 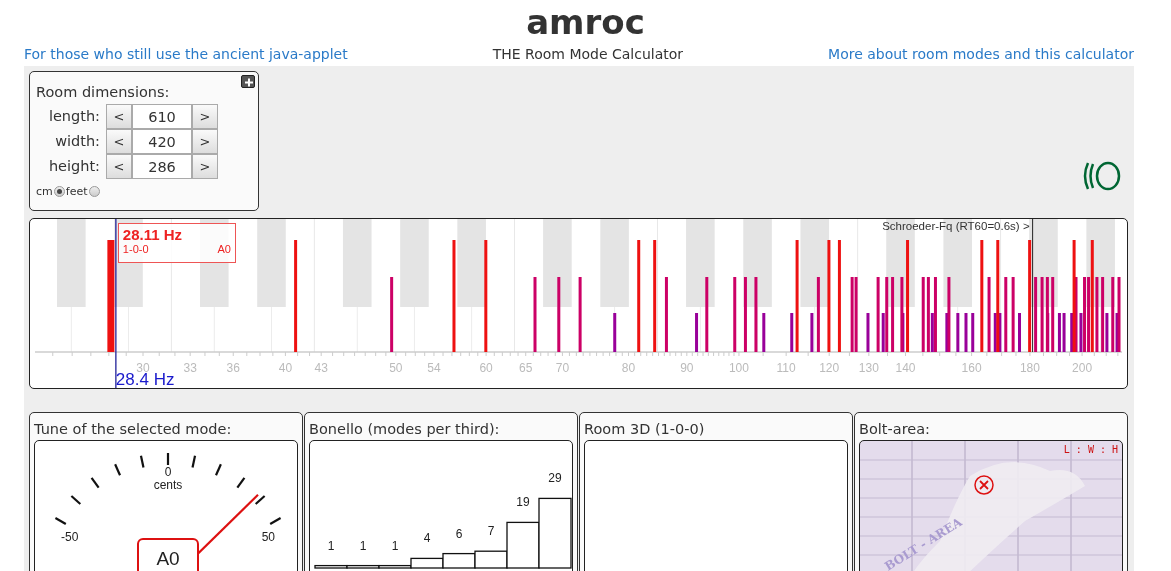 I want to click on bar-value: 7, so click(x=491, y=531).